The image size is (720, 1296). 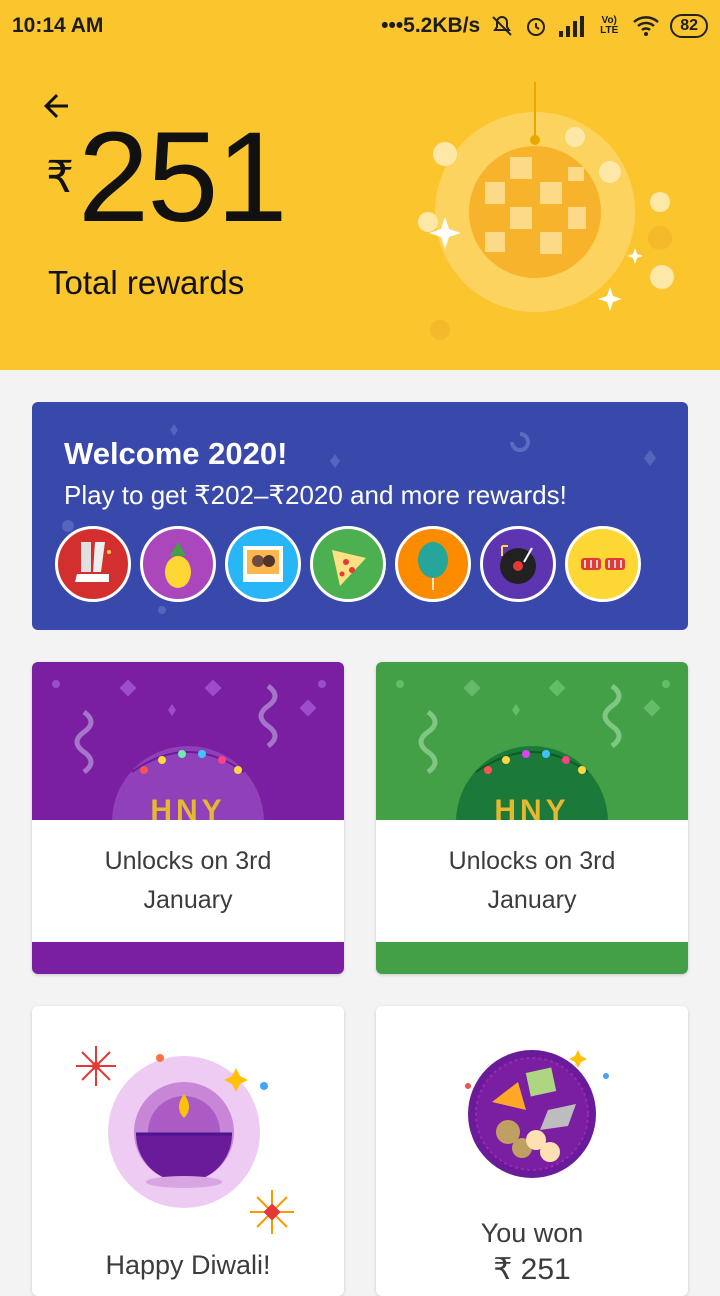 I want to click on amount-value: 251, so click(x=183, y=177).